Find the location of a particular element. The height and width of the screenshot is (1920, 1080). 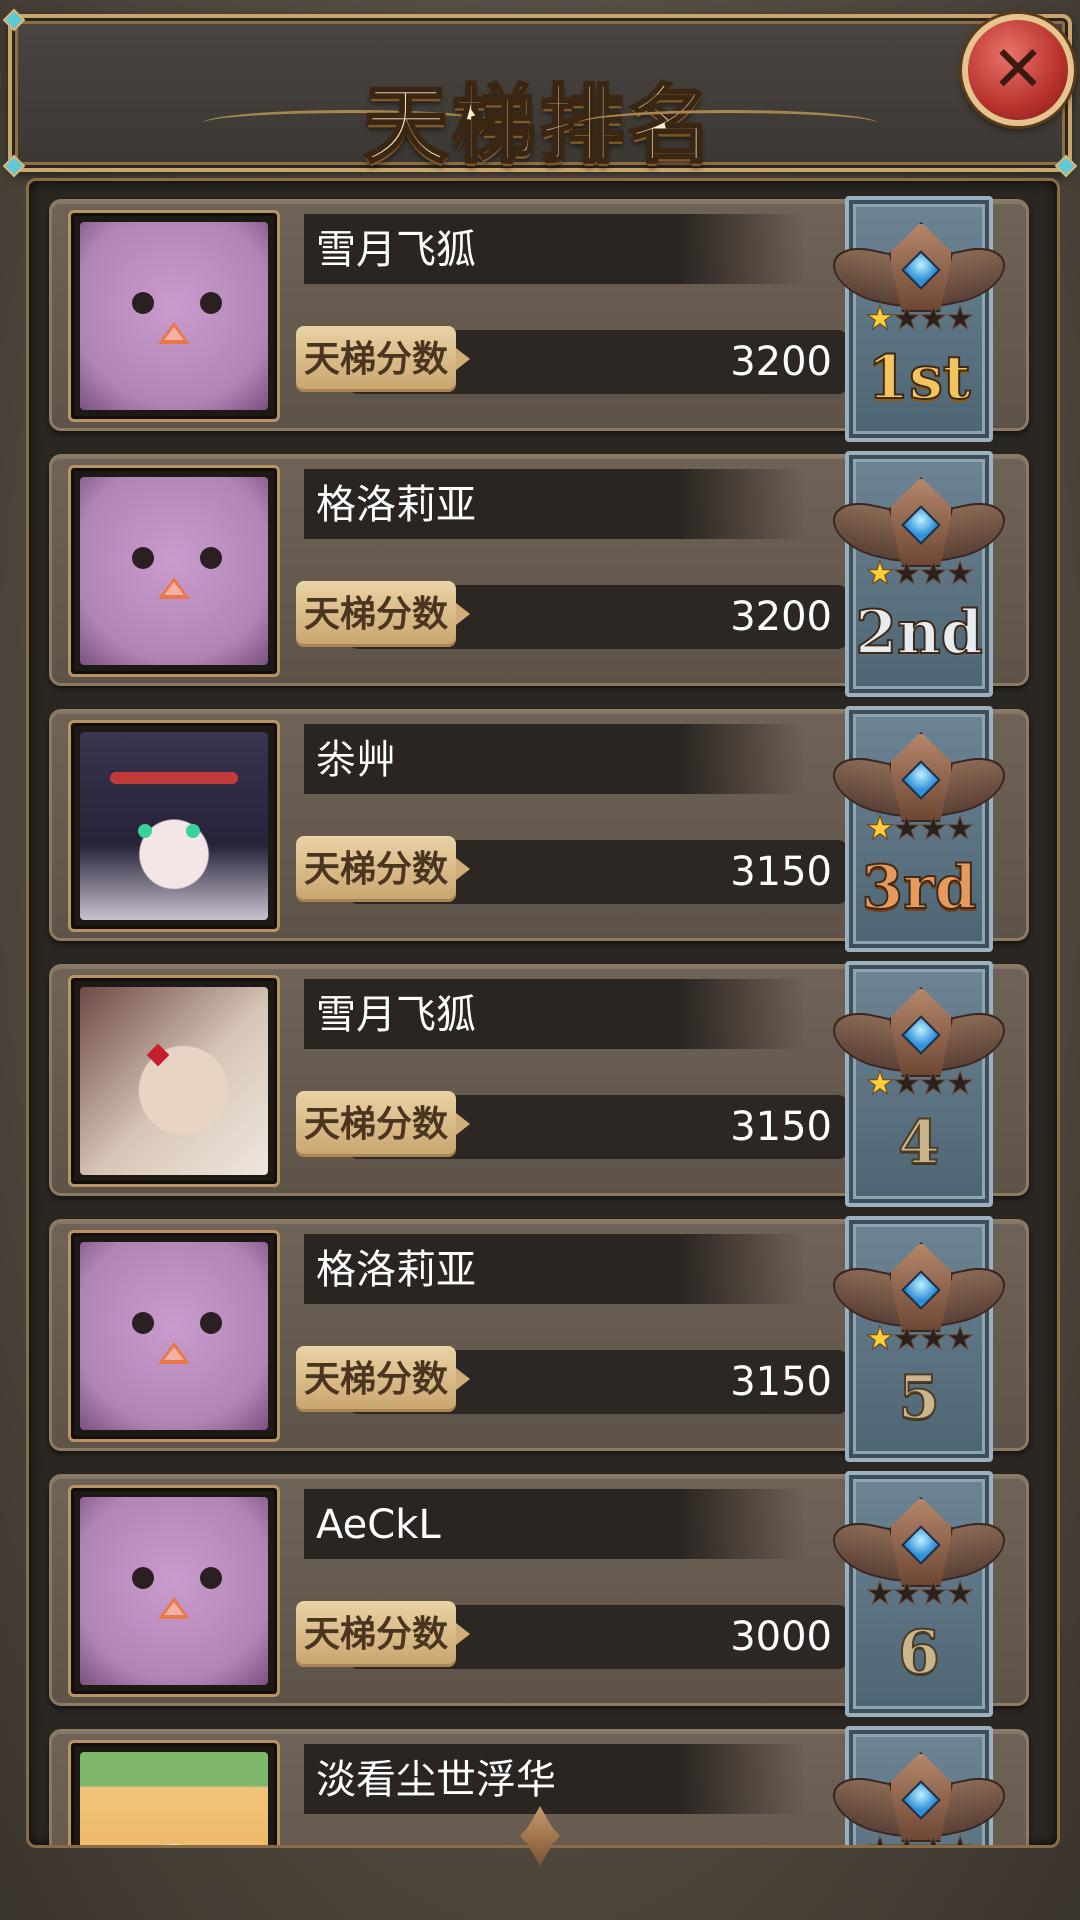

rank-number: 6 is located at coordinates (919, 1653).